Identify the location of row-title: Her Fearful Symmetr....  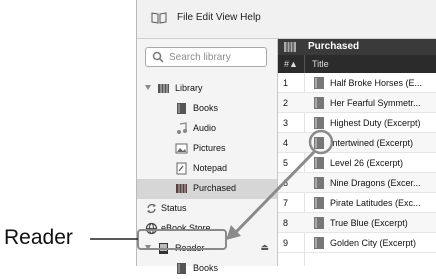
(375, 103).